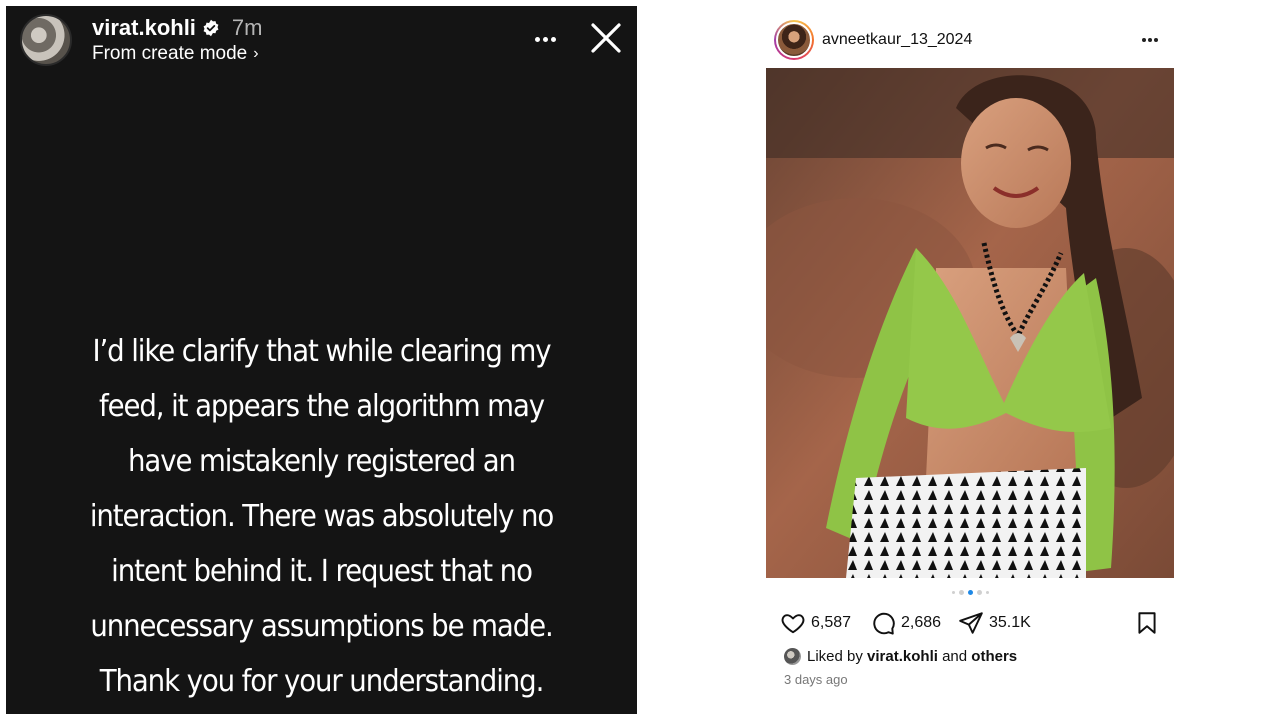  I want to click on liked-by-and: and, so click(955, 656).